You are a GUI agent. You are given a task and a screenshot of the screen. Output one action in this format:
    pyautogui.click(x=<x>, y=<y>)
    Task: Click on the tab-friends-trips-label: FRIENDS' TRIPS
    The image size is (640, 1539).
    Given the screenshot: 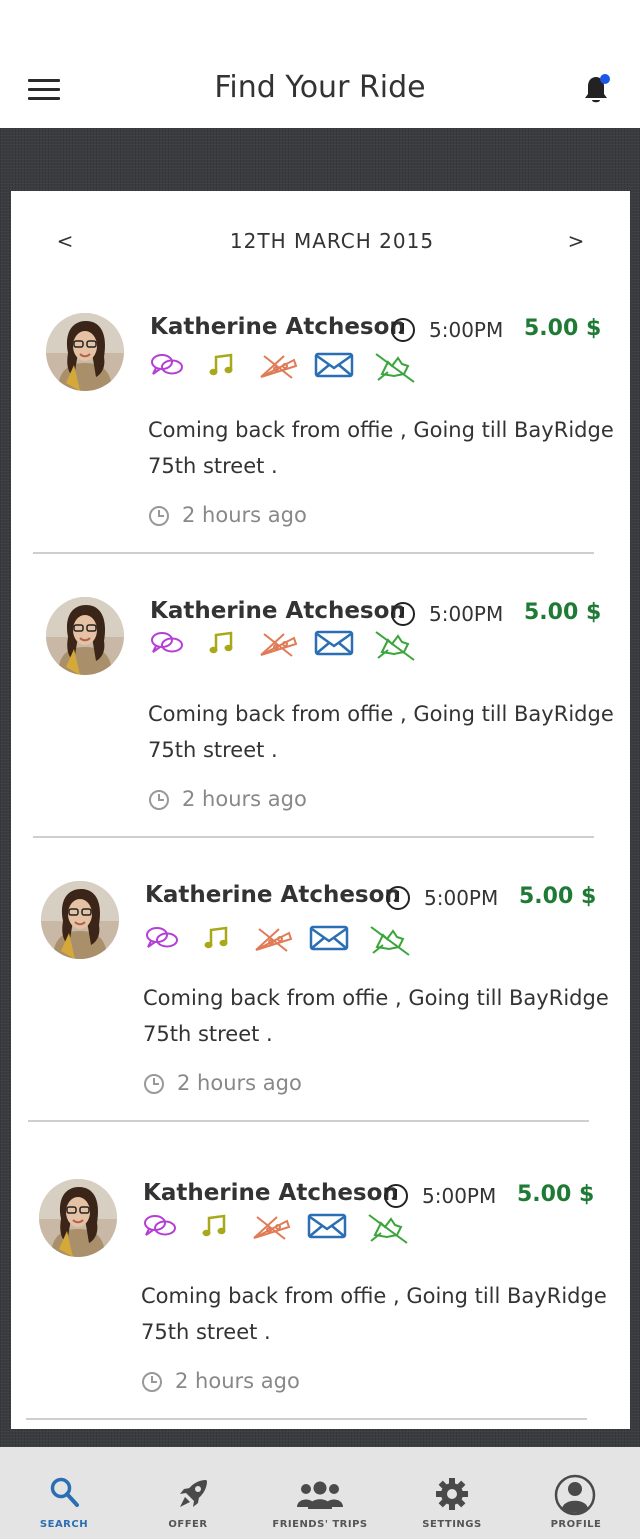 What is the action you would take?
    pyautogui.click(x=320, y=1524)
    